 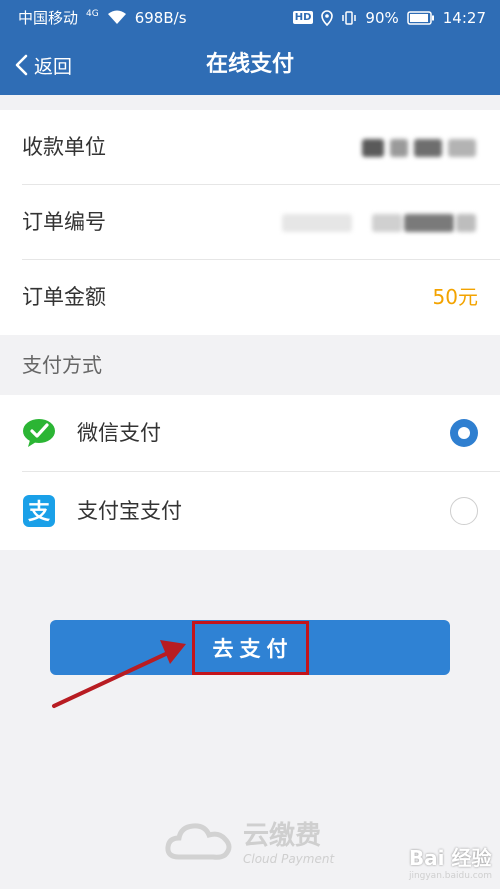 I want to click on cloud-icon, so click(x=200, y=841).